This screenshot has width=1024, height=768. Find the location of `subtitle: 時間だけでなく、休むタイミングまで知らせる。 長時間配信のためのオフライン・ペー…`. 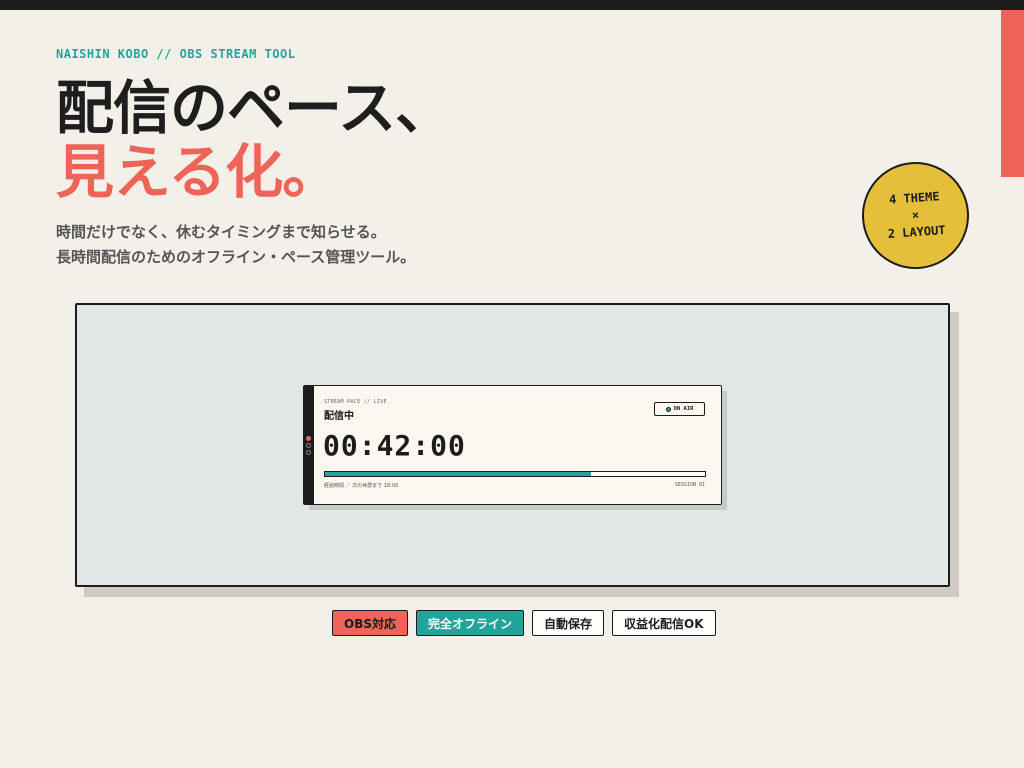

subtitle: 時間だけでなく、休むタイミングまで知らせる。 長時間配信のためのオフライン・ペー… is located at coordinates (235, 245).